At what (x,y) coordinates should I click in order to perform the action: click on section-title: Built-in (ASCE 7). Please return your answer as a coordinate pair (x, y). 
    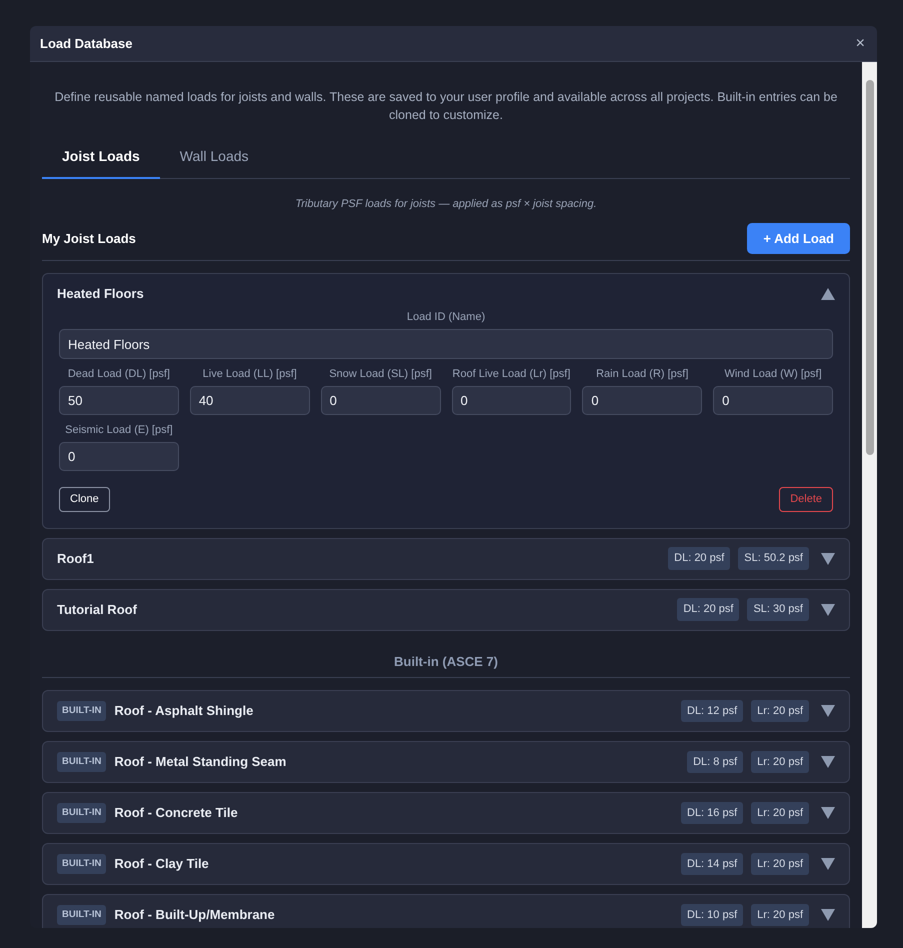
    Looking at the image, I should click on (446, 659).